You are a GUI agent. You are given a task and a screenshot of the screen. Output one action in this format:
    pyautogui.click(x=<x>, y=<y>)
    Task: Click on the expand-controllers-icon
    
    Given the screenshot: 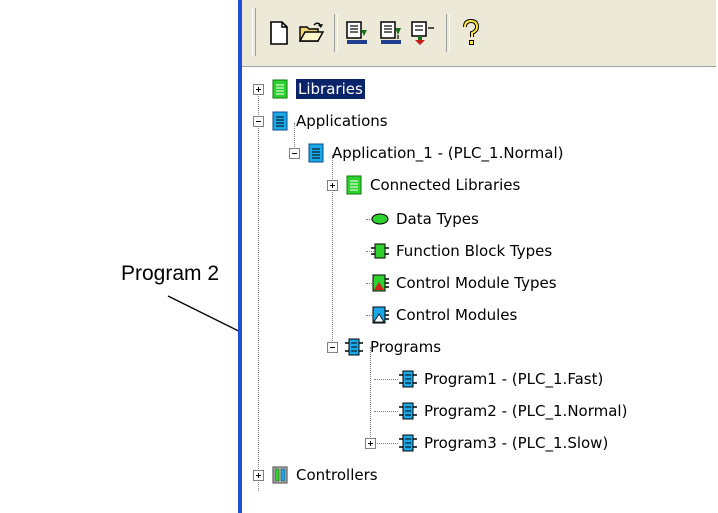 What is the action you would take?
    pyautogui.click(x=258, y=475)
    